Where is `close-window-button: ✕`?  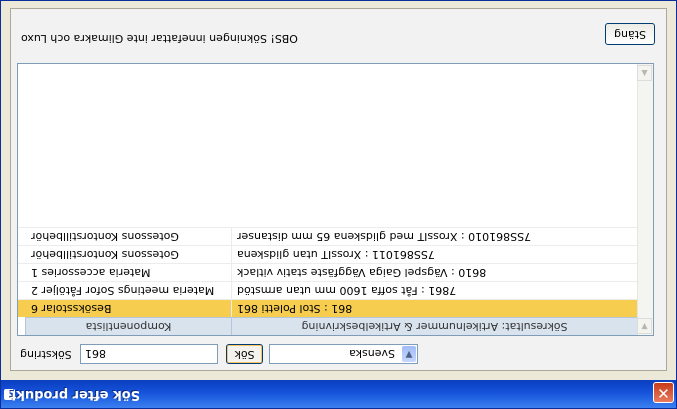 close-window-button: ✕ is located at coordinates (663, 392).